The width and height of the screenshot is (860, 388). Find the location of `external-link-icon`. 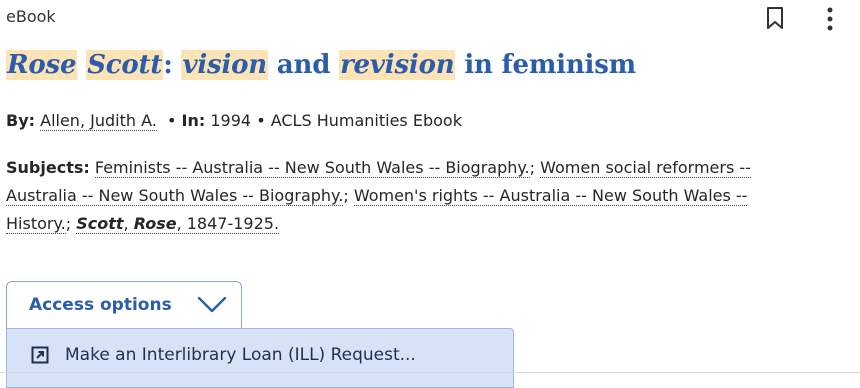

external-link-icon is located at coordinates (40, 355).